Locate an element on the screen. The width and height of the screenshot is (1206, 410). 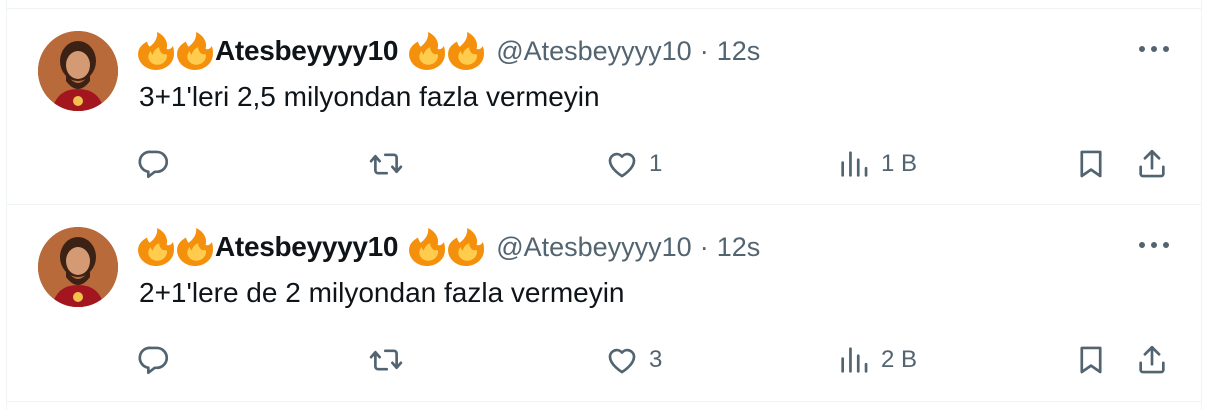
tweet-text: 3+1'leri 2,5 milyondan fazla vermeyin is located at coordinates (369, 96).